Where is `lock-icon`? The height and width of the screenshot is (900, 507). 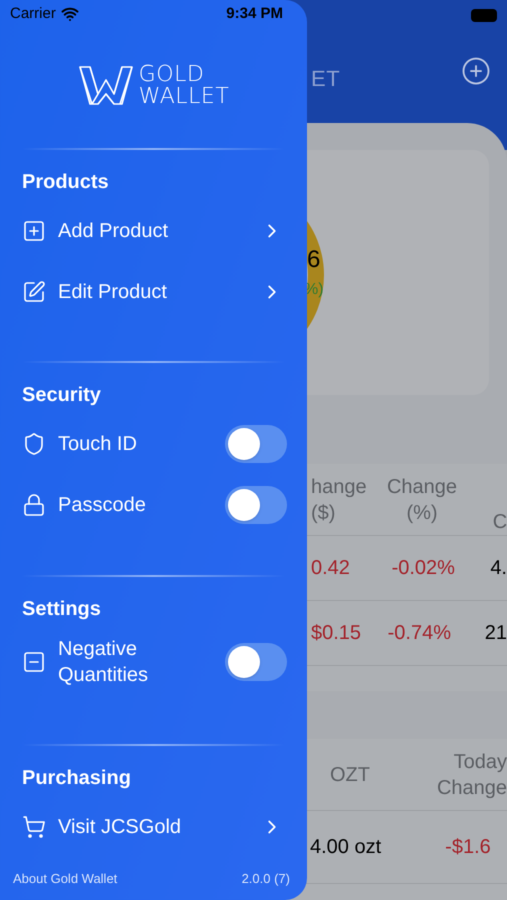 lock-icon is located at coordinates (34, 504).